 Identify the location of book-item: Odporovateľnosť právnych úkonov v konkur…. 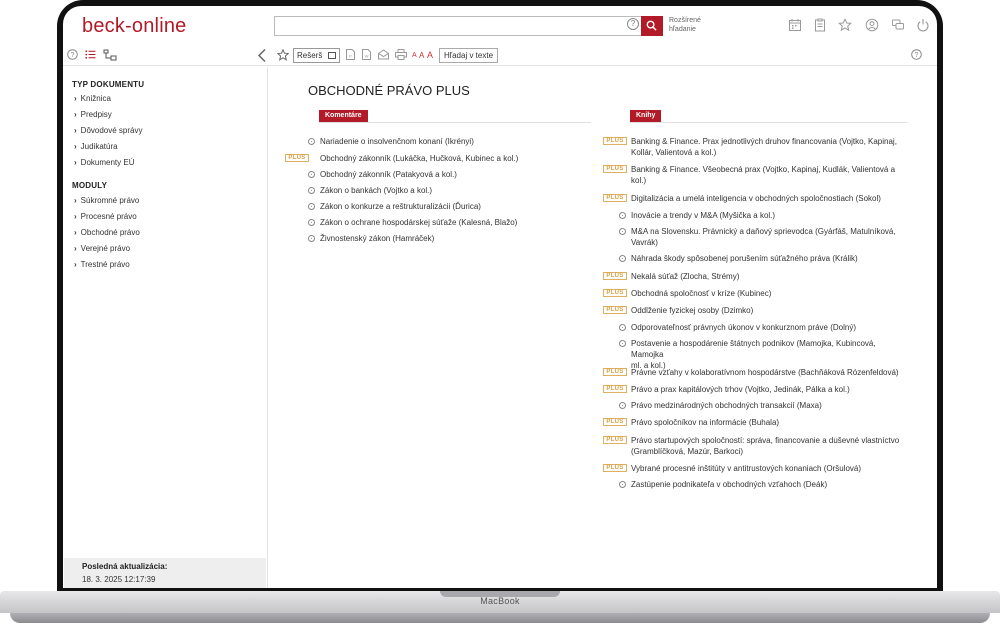
(767, 327).